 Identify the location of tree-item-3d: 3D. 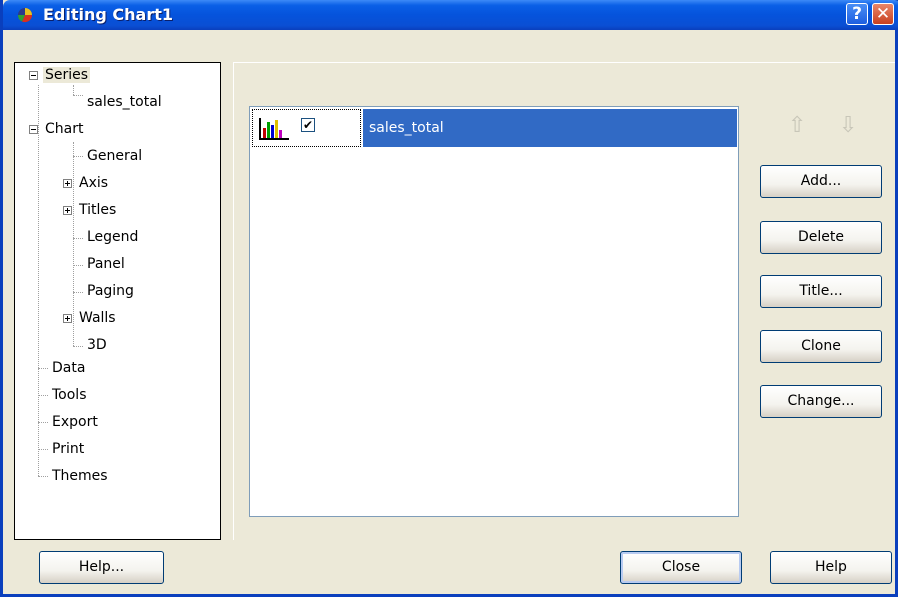
(97, 345).